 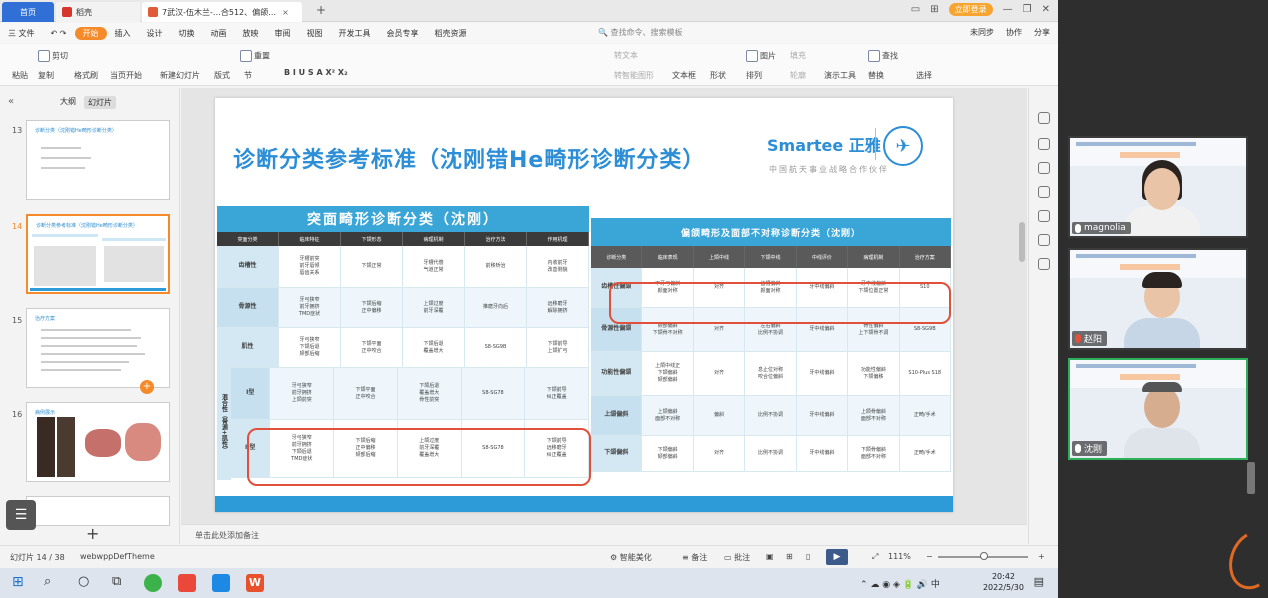 I want to click on normal-view-icon: ▣, so click(x=770, y=556).